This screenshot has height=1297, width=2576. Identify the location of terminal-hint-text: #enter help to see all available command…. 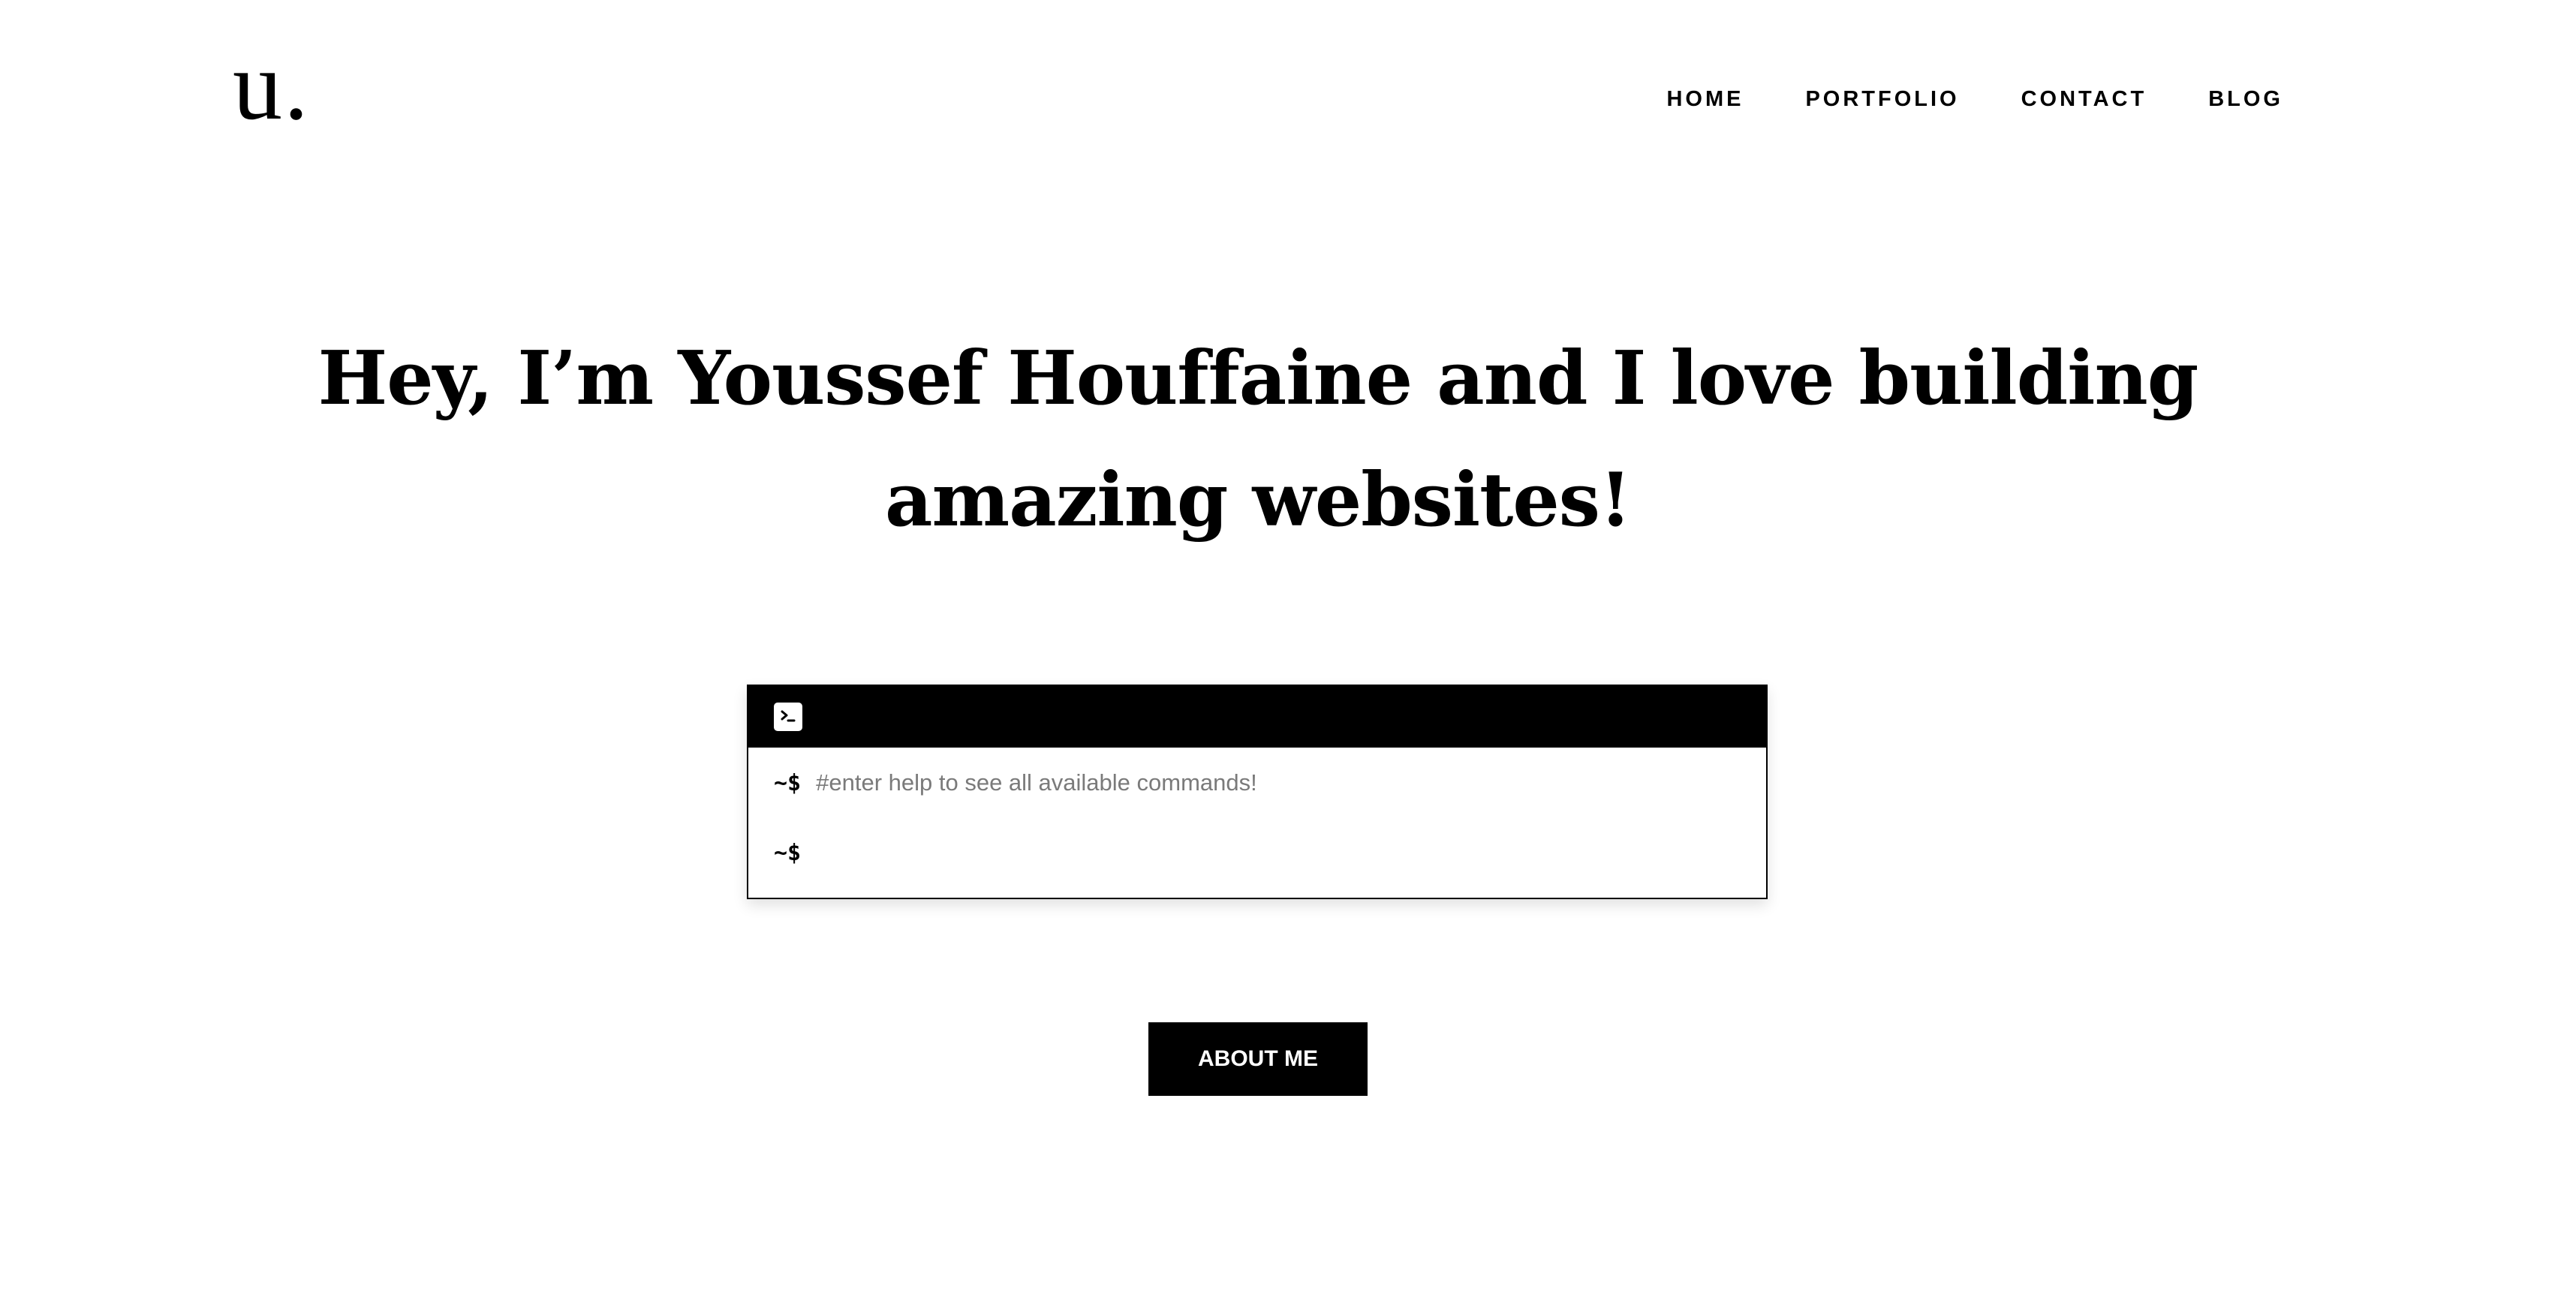
(1036, 783).